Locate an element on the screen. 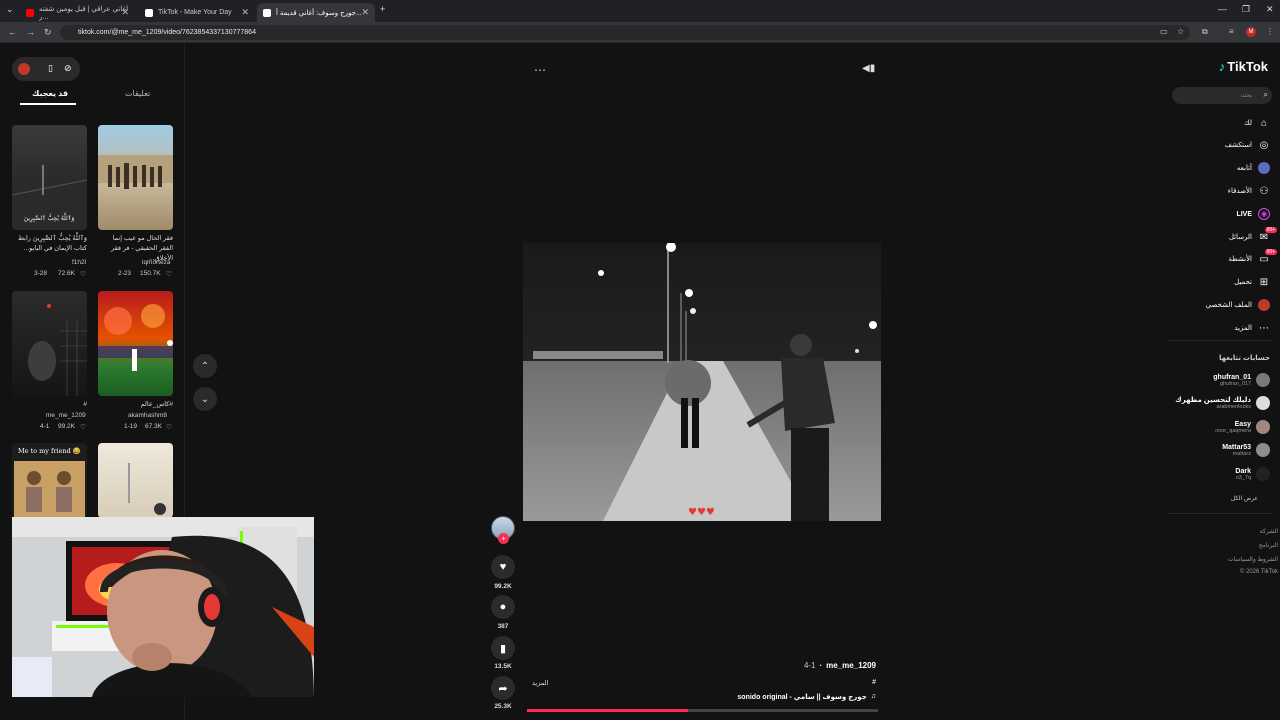 This screenshot has width=1280, height=720. search-input: بحث is located at coordinates (1222, 95).